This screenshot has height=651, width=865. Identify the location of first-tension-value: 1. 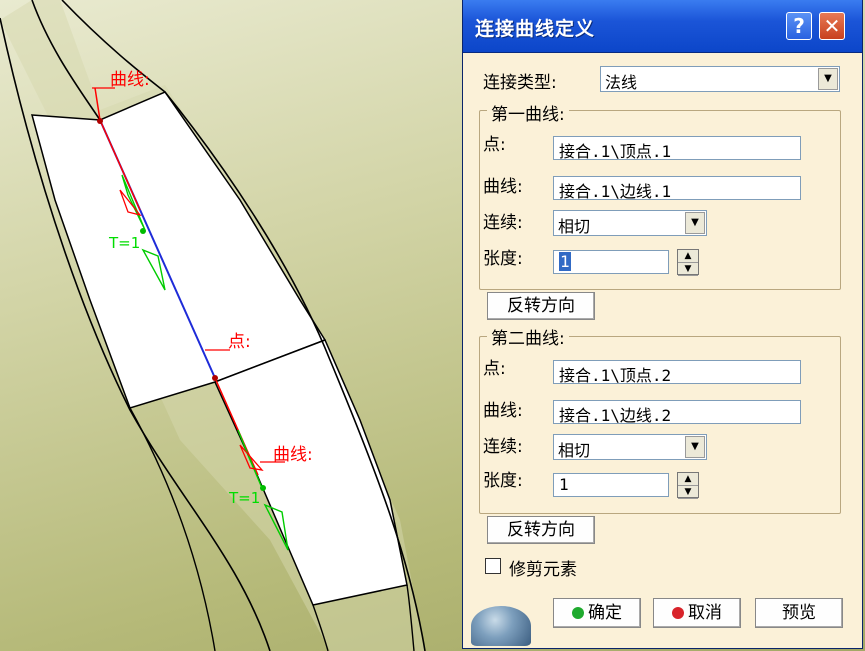
(565, 261).